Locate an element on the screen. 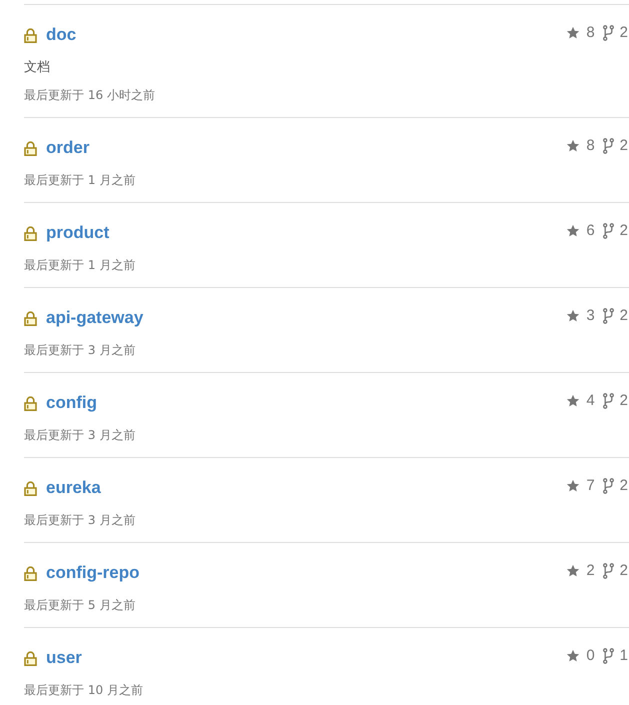 This screenshot has width=629, height=705. repo-title-link: doc is located at coordinates (61, 35).